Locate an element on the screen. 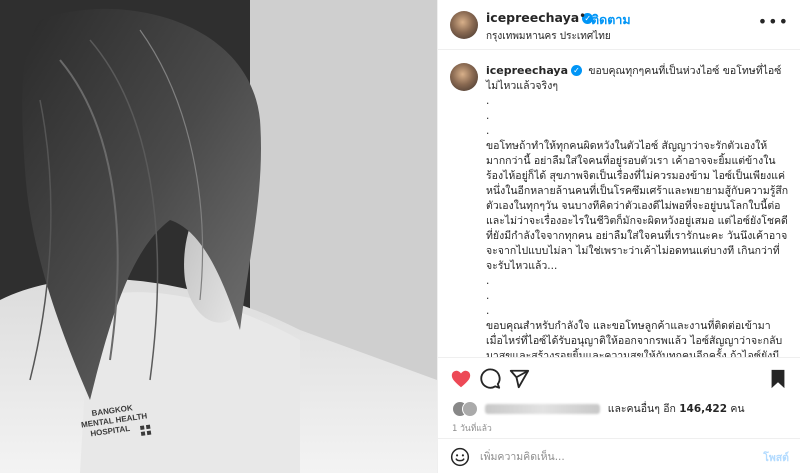 The width and height of the screenshot is (800, 473). comment-composer: โพสต์ is located at coordinates (619, 455).